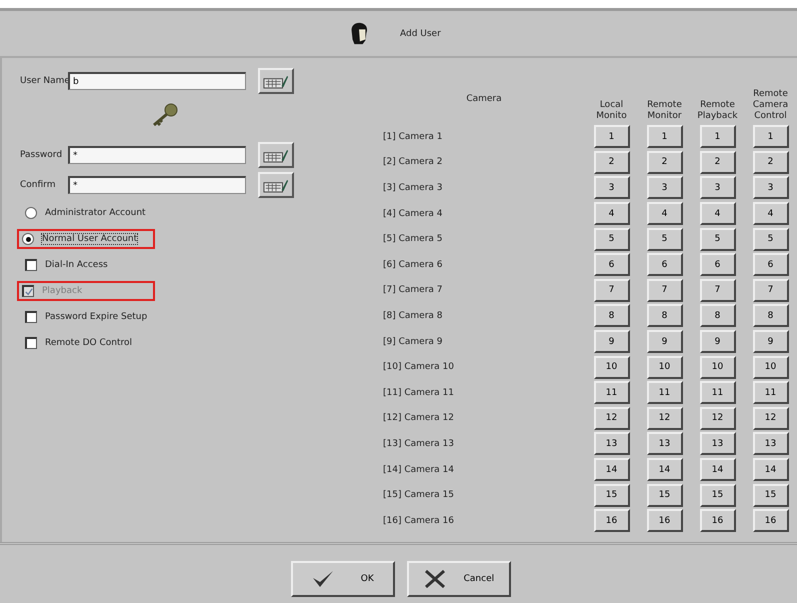 This screenshot has width=797, height=603. Describe the element at coordinates (38, 185) in the screenshot. I see `field-label: Confirm` at that location.